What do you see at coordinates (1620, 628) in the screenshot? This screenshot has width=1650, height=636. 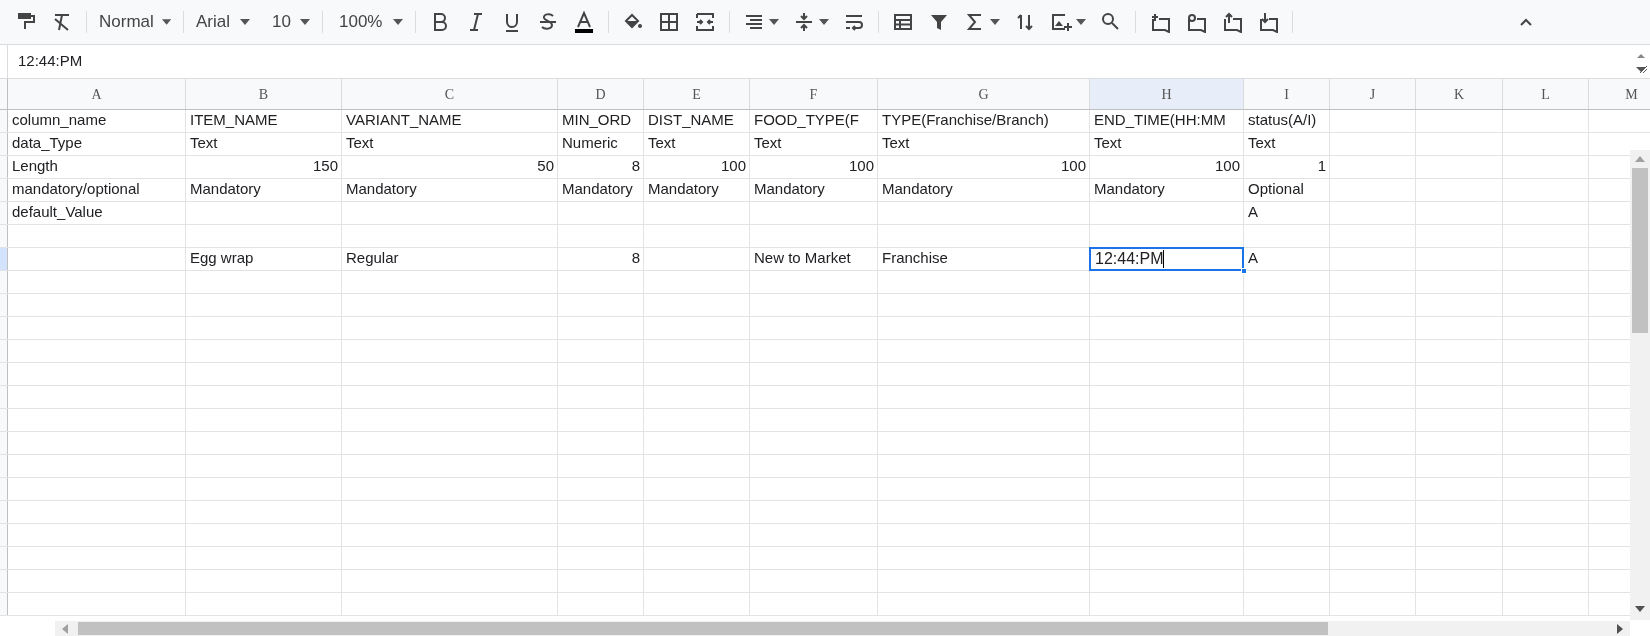 I see `scroll-right-icon` at bounding box center [1620, 628].